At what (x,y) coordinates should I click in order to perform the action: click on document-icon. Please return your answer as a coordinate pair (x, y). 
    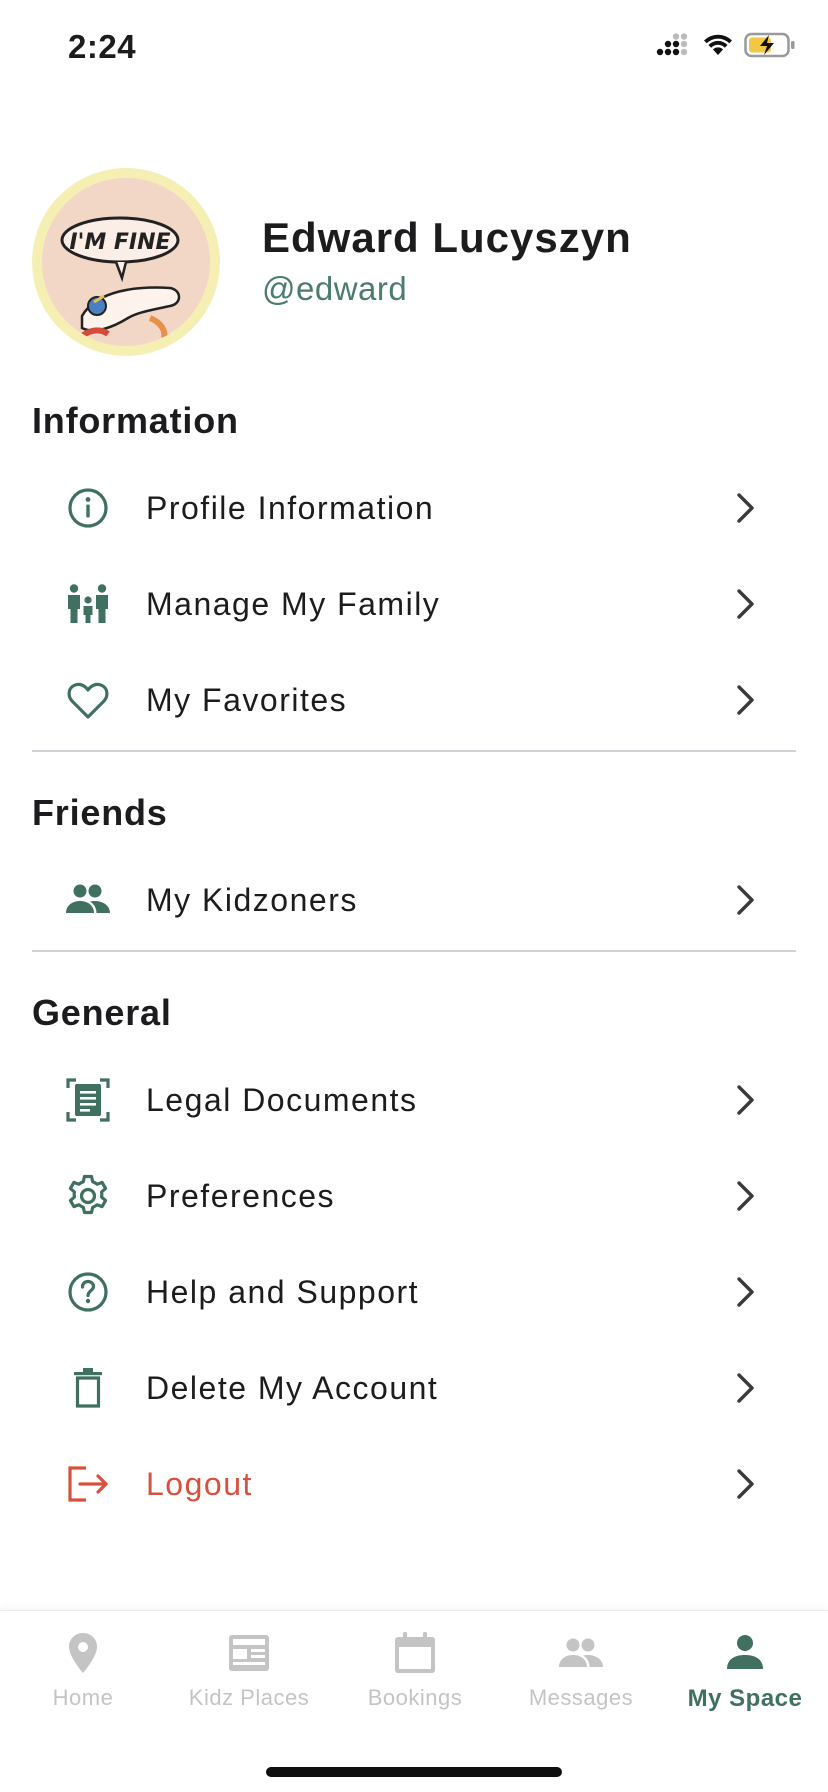
    Looking at the image, I should click on (88, 1100).